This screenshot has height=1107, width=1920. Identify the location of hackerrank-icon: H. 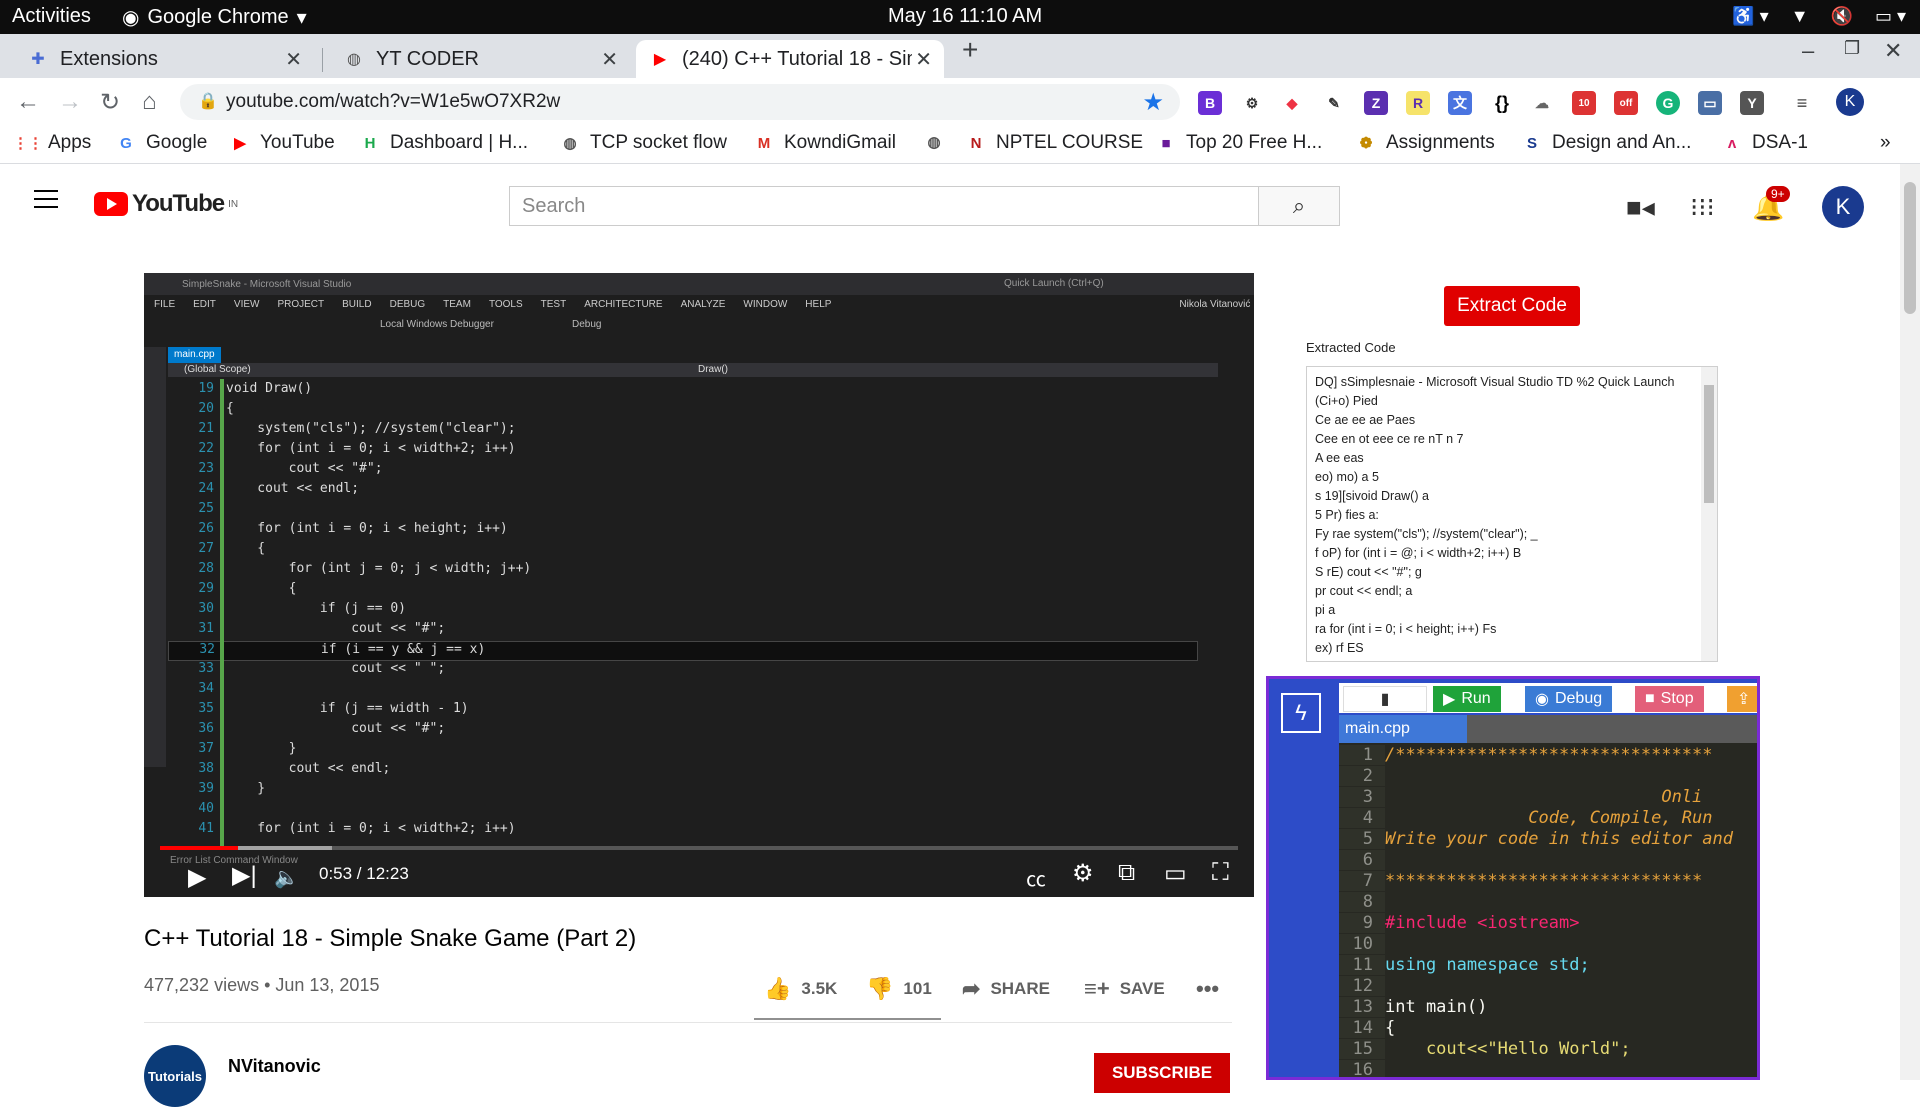
(370, 143).